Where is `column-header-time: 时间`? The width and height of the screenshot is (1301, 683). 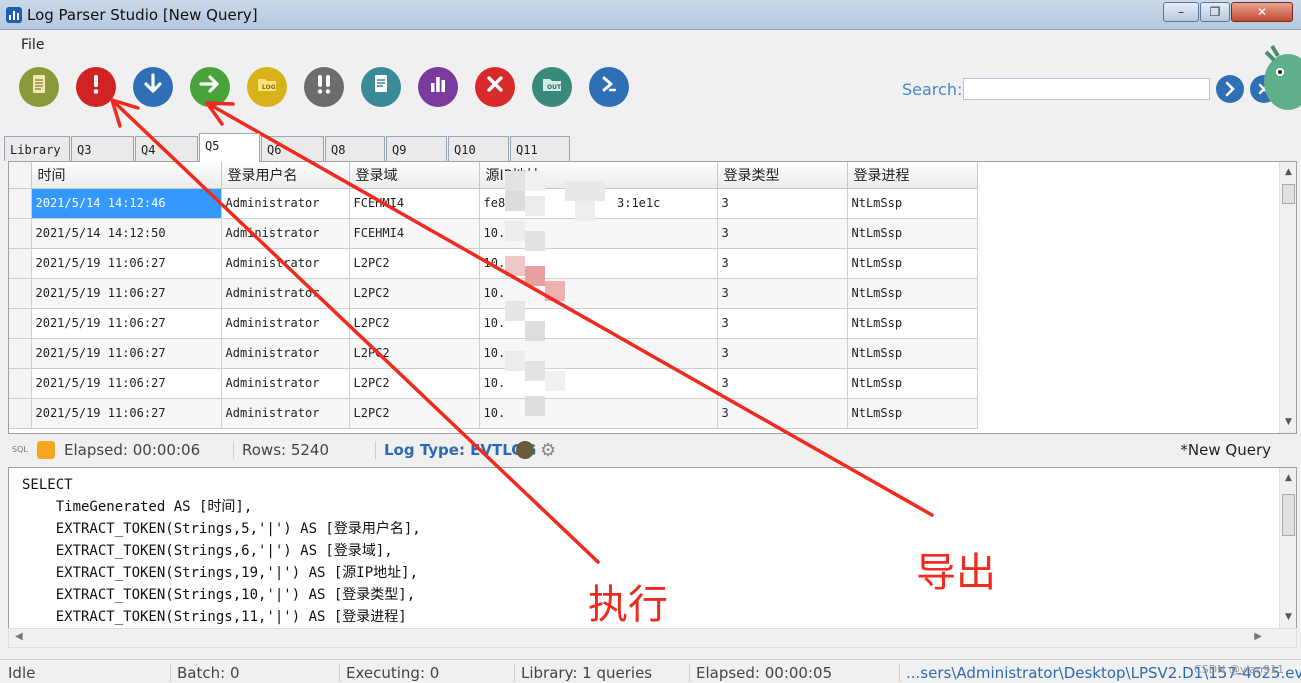
column-header-time: 时间 is located at coordinates (126, 175).